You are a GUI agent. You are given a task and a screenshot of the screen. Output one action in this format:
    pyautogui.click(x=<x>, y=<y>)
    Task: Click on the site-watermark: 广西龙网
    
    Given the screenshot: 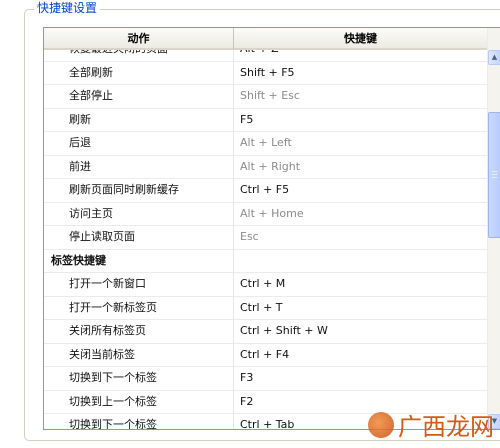 What is the action you would take?
    pyautogui.click(x=431, y=424)
    